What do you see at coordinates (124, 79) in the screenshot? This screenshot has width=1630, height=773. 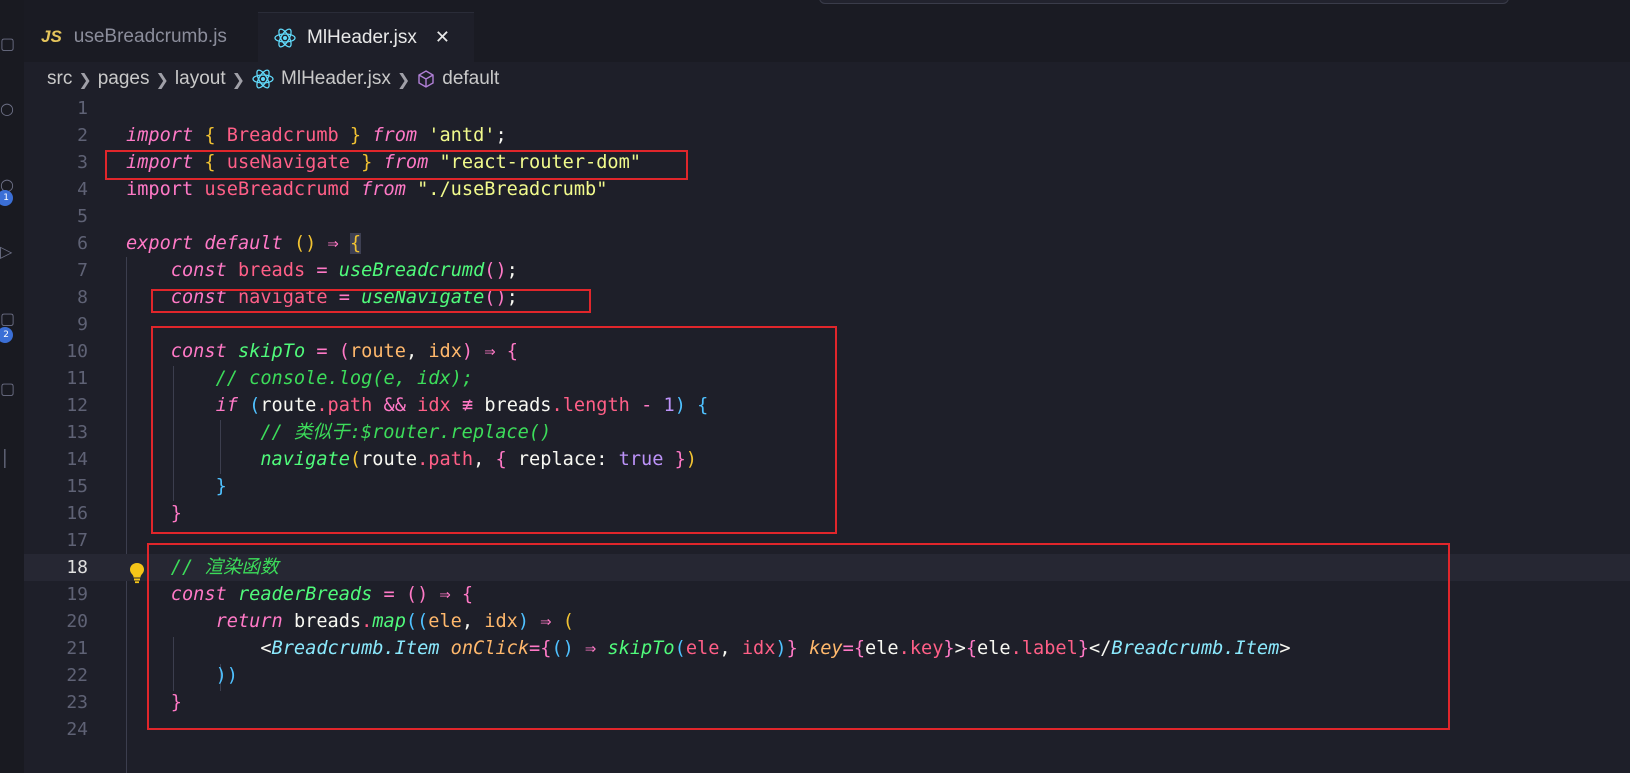 I see `breadcrumb-item-pages: pages` at bounding box center [124, 79].